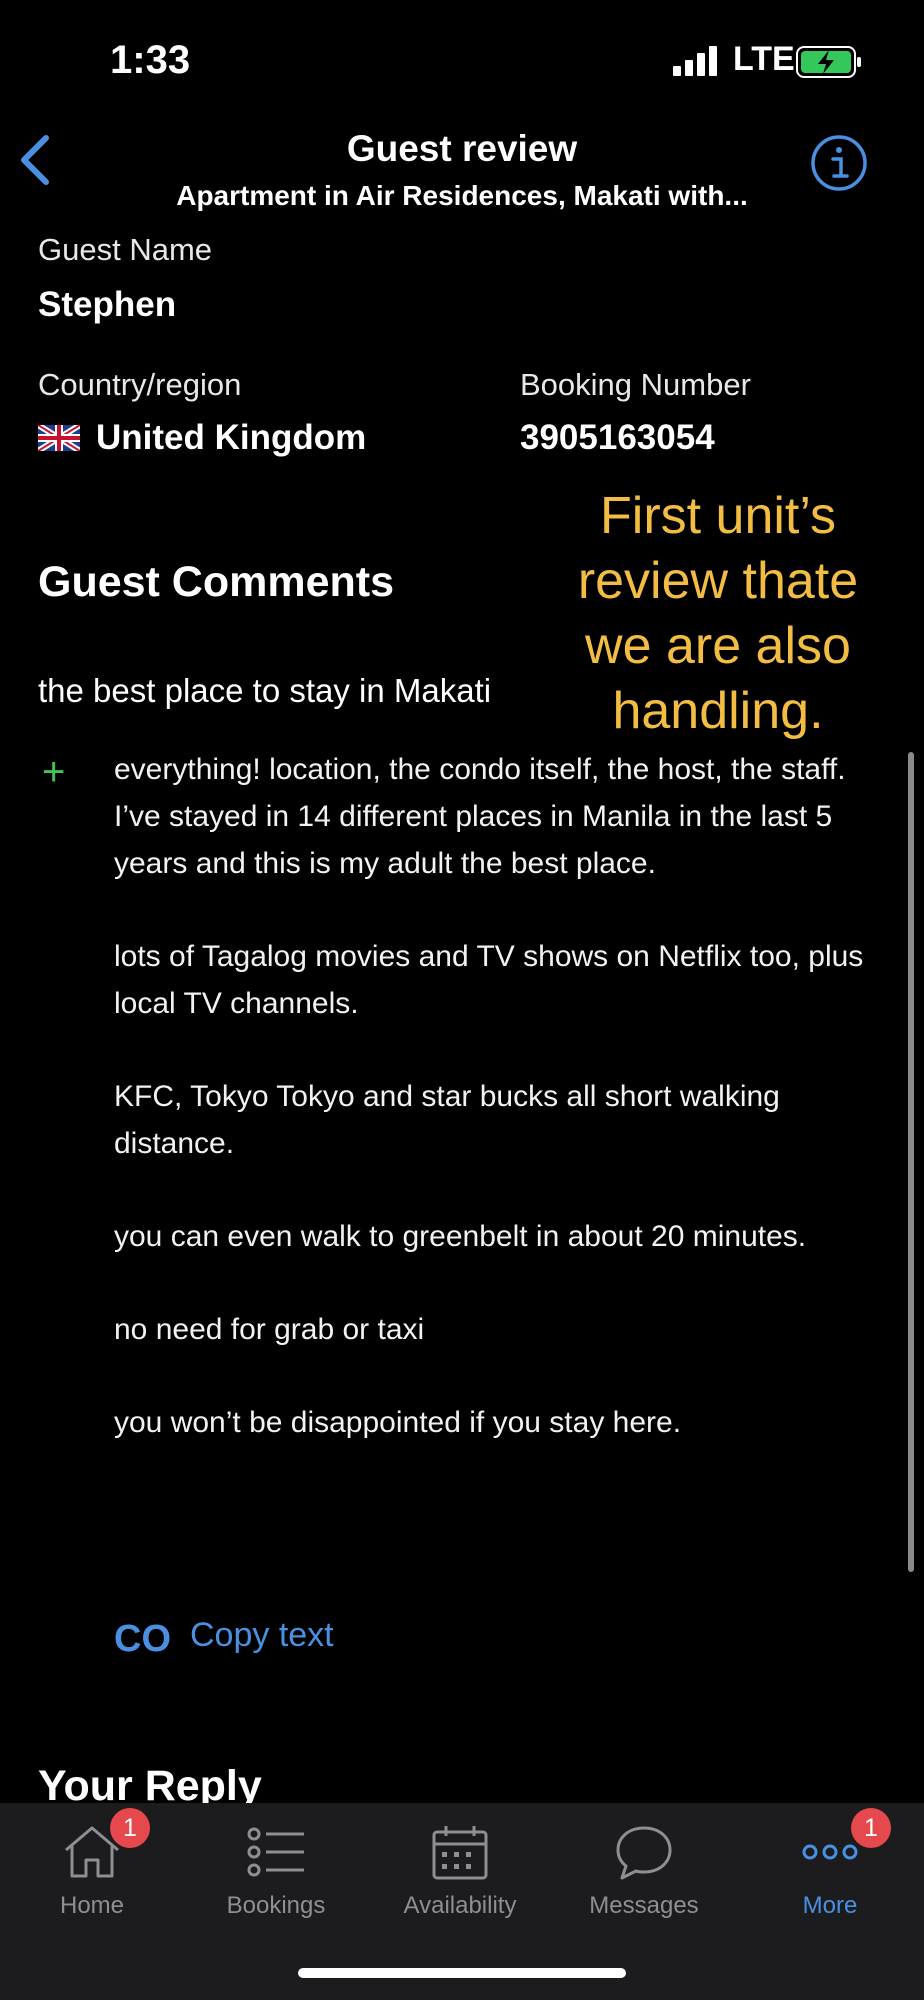 The image size is (924, 2000). I want to click on guest-name: Stephen, so click(107, 304).